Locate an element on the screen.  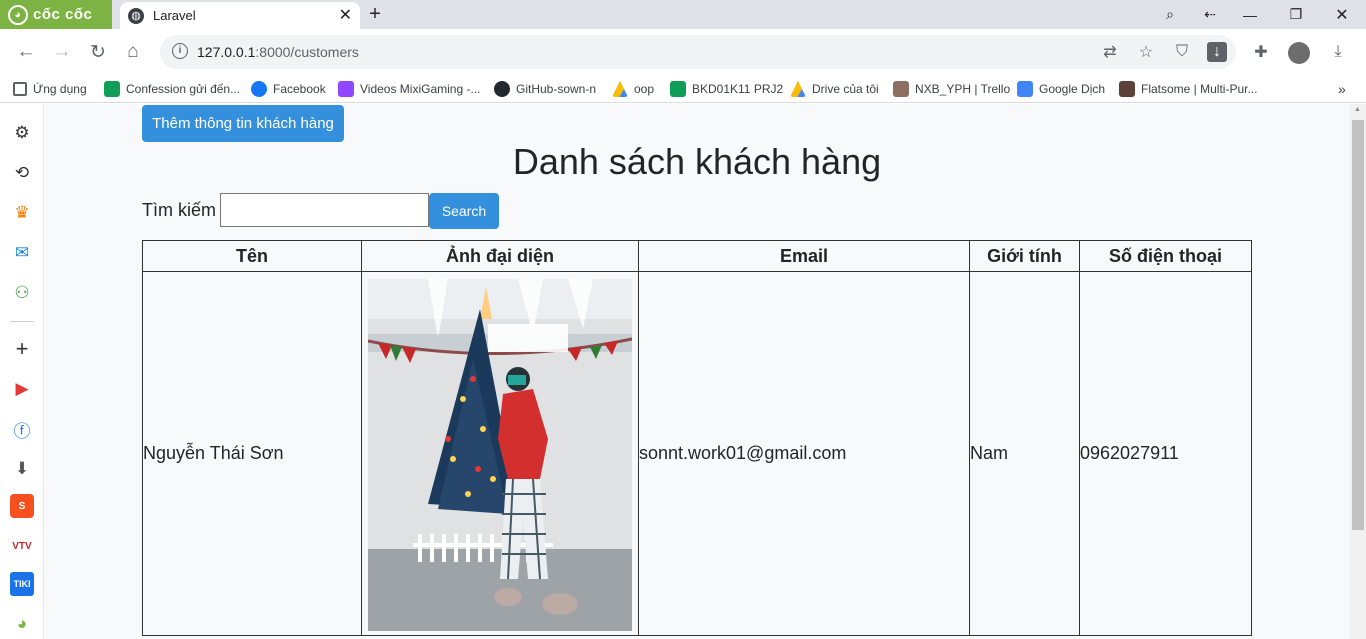
tab-title: Laravel is located at coordinates (174, 15).